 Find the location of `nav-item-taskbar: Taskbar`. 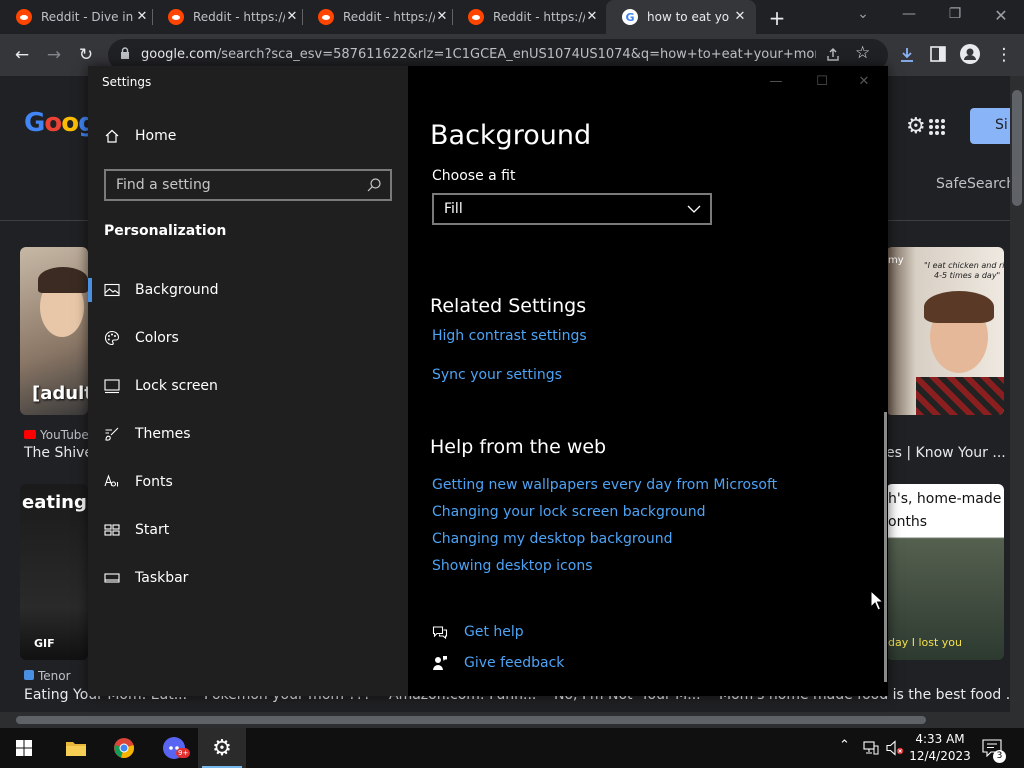

nav-item-taskbar: Taskbar is located at coordinates (248, 578).